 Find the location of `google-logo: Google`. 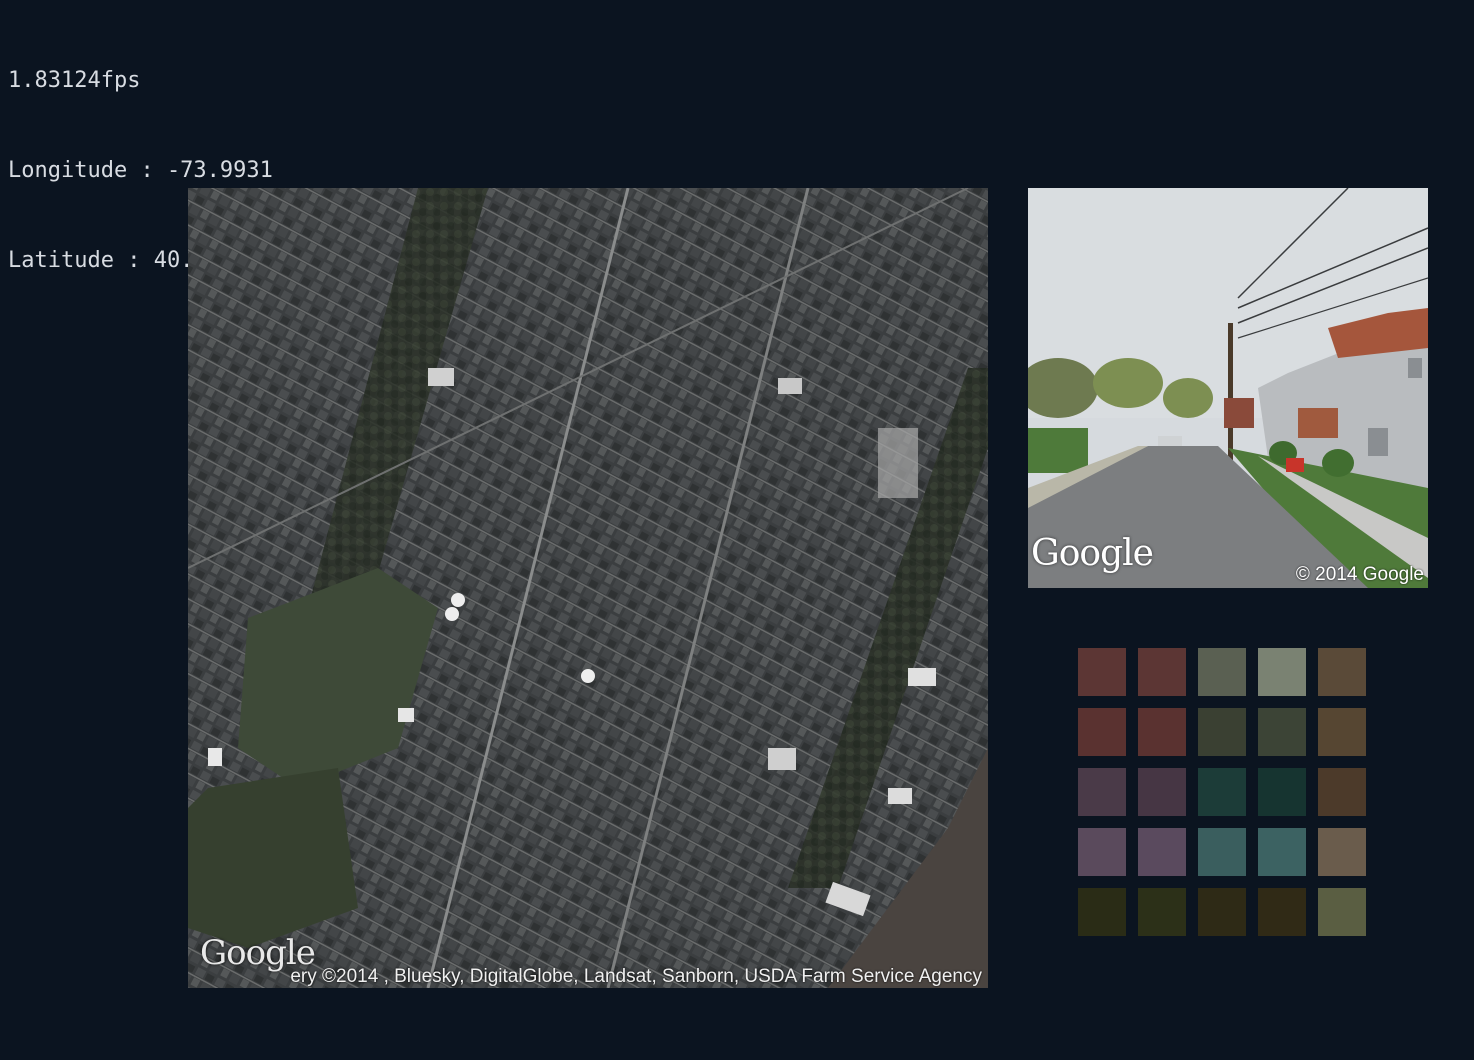

google-logo: Google is located at coordinates (1092, 553).